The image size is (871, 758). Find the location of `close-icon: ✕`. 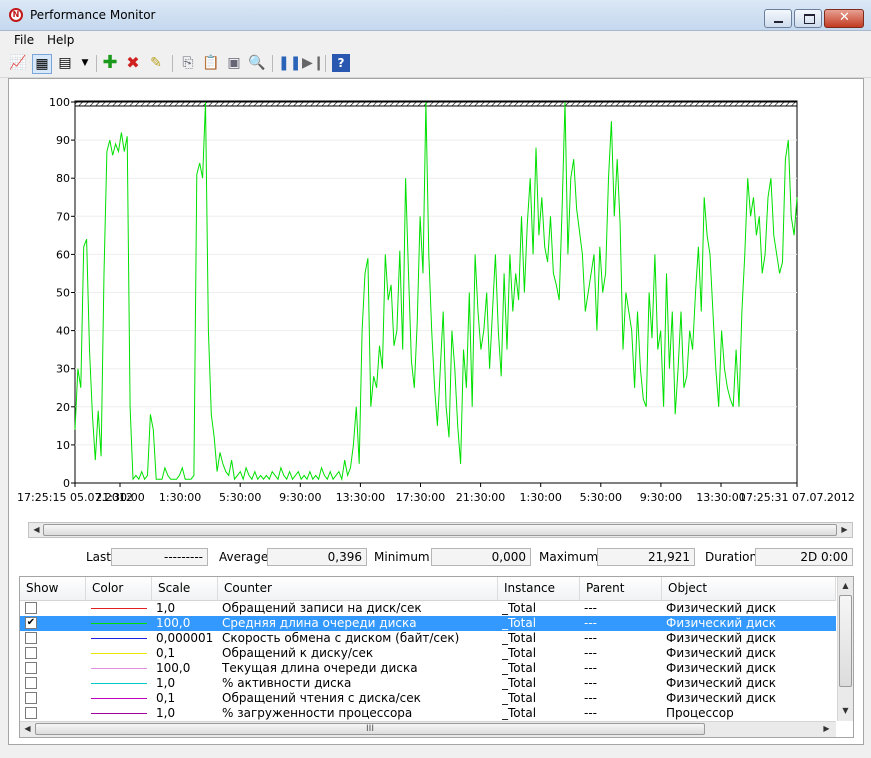

close-icon: ✕ is located at coordinates (844, 17).